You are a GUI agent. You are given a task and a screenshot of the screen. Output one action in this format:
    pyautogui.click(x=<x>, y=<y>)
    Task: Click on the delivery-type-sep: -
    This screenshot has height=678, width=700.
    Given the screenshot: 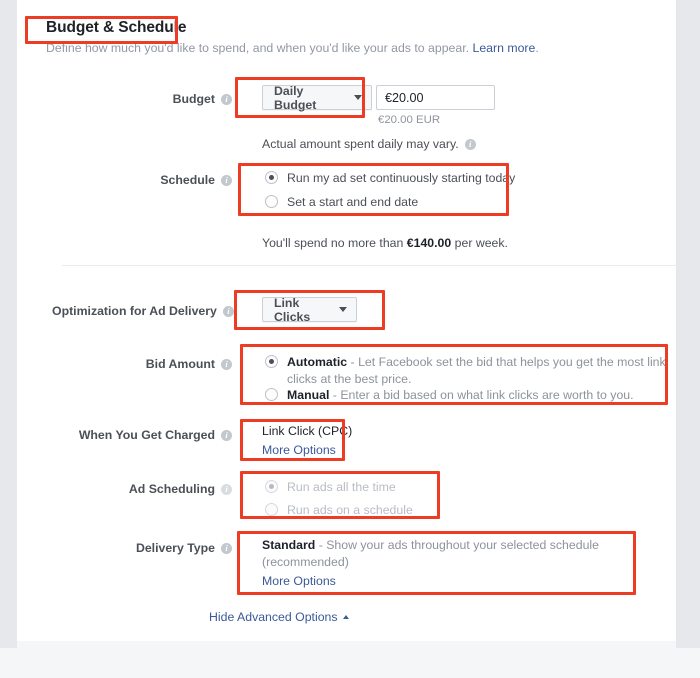 What is the action you would take?
    pyautogui.click(x=321, y=545)
    